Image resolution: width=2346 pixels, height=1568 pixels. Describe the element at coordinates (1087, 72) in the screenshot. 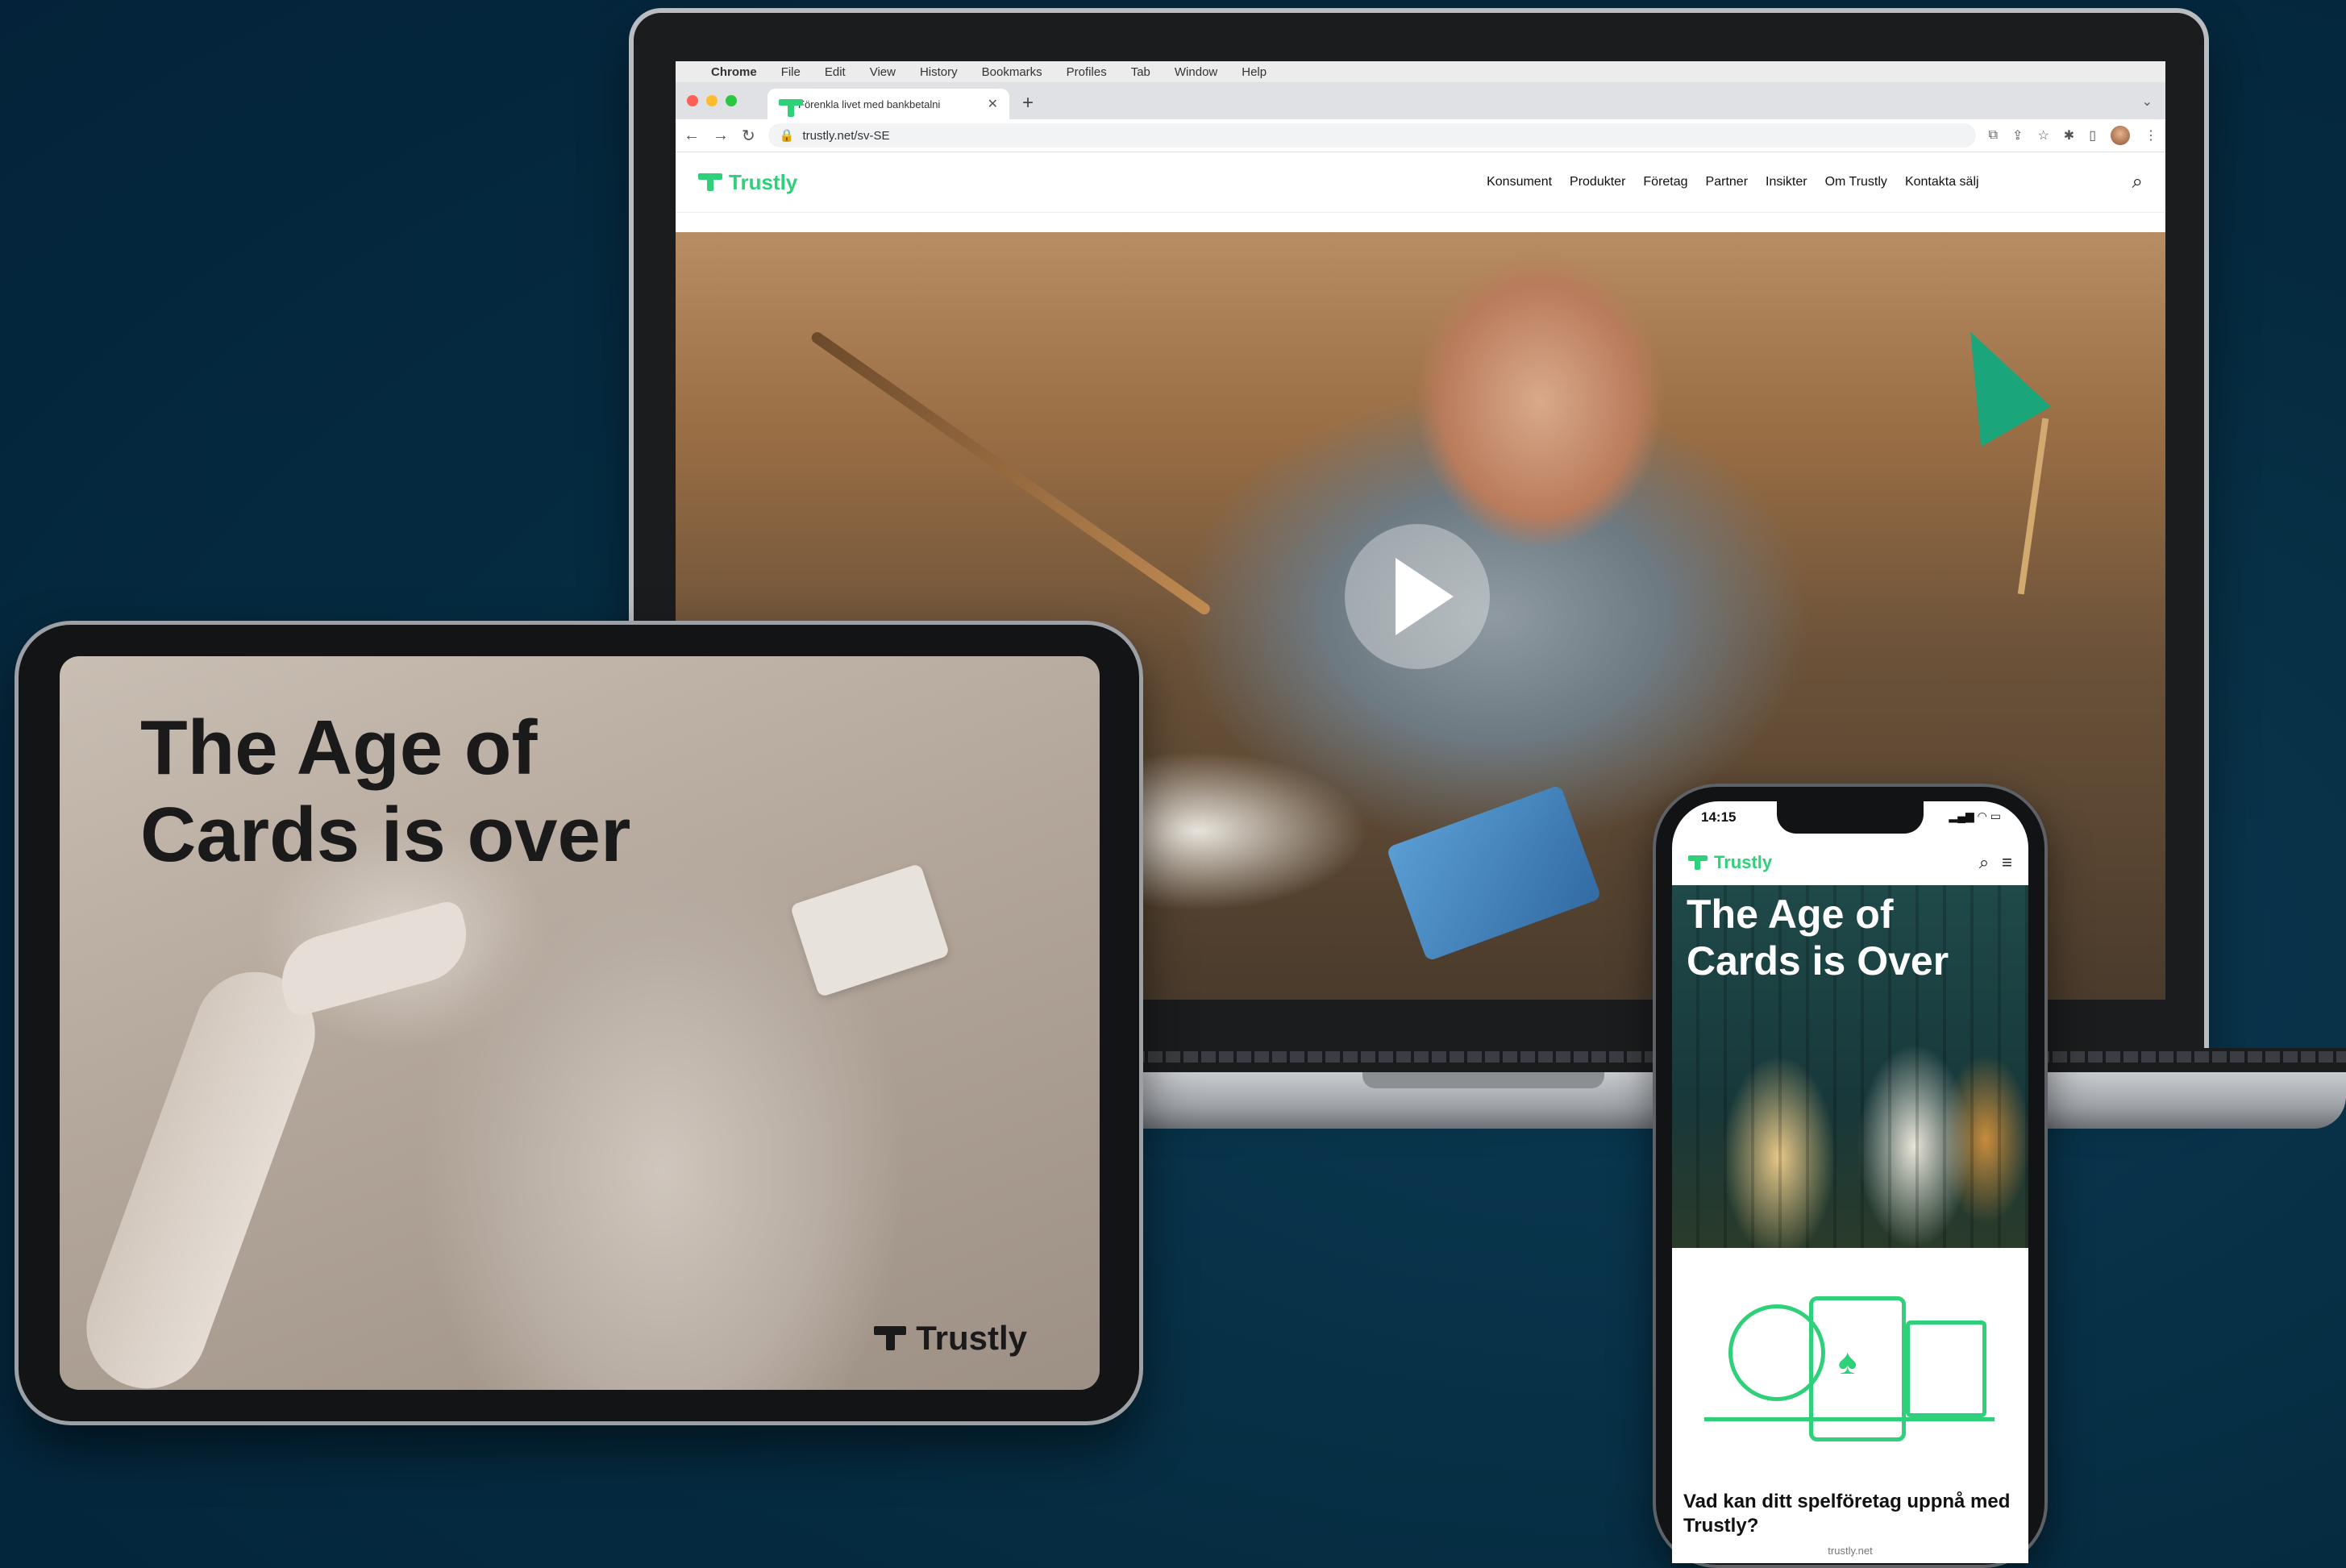

I see `menu-profiles: Profiles` at that location.